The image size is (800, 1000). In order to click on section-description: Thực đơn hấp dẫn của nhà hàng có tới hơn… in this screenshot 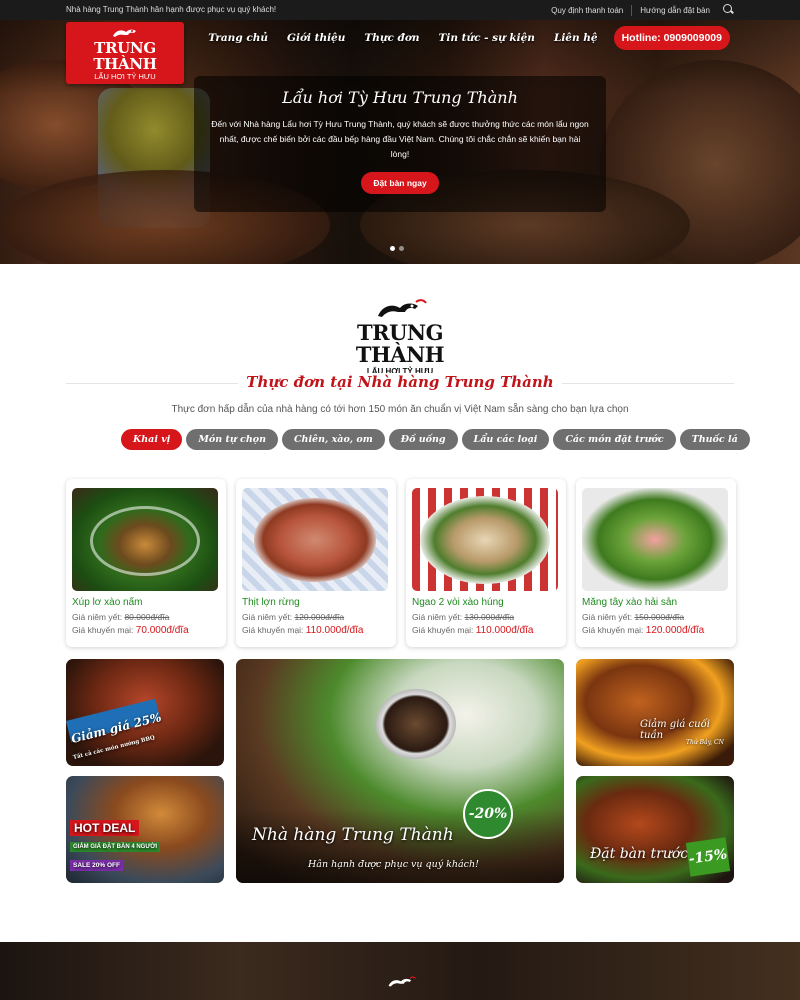, I will do `click(400, 409)`.